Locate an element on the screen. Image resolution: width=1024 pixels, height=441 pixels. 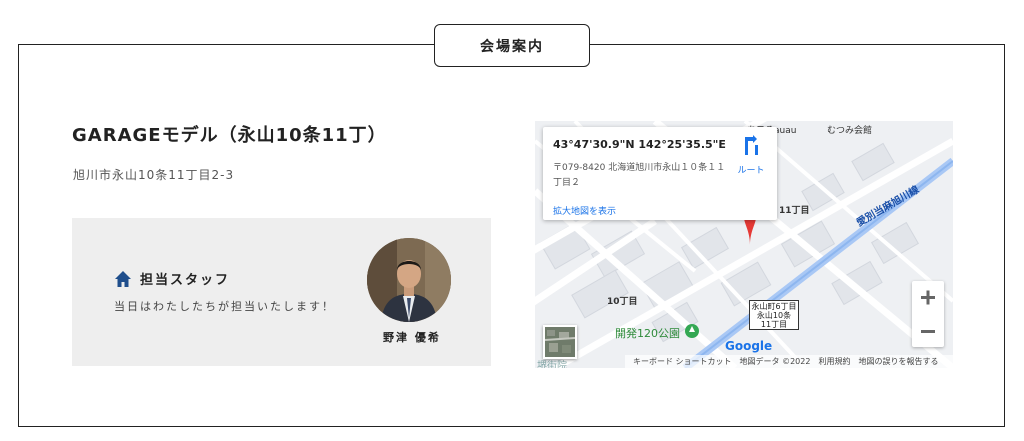
block-label-text: 永山町6丁目 永山10条 11丁目 is located at coordinates (774, 315).